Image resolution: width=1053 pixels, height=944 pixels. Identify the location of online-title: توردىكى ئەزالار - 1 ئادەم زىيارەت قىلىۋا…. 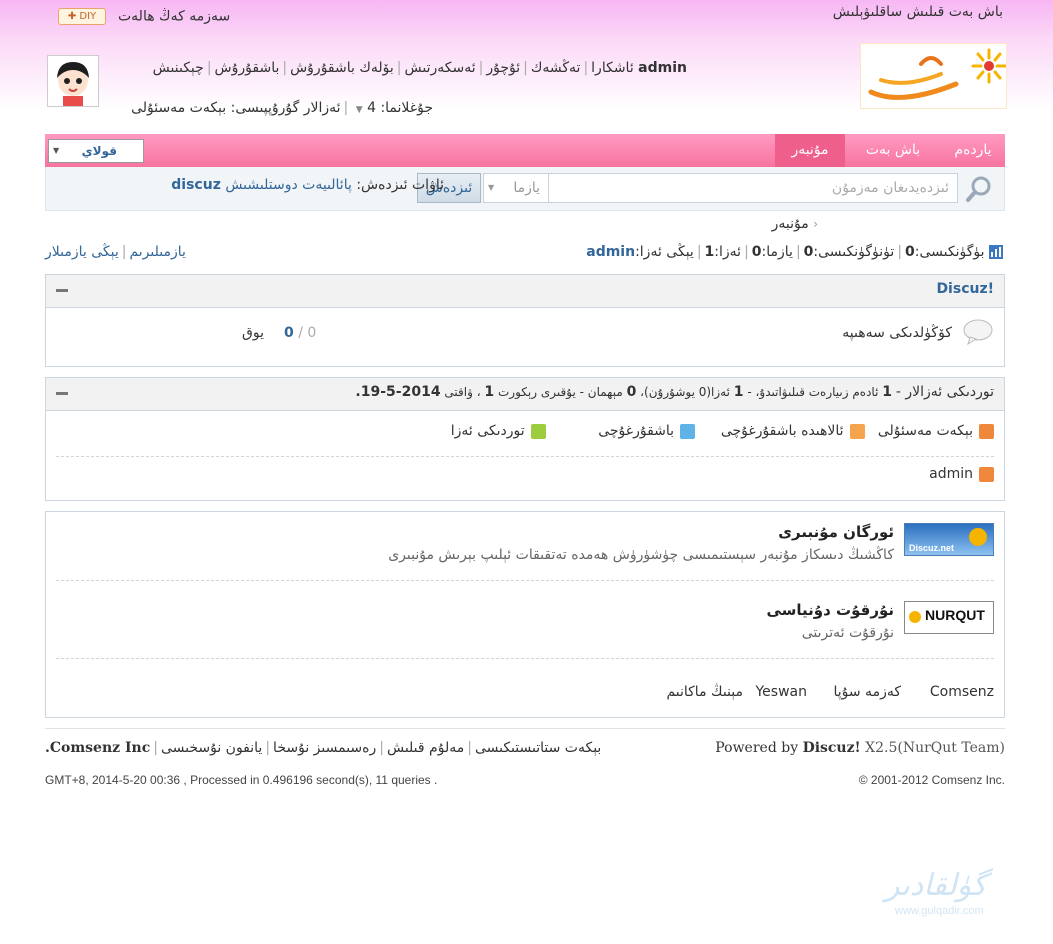
(674, 392).